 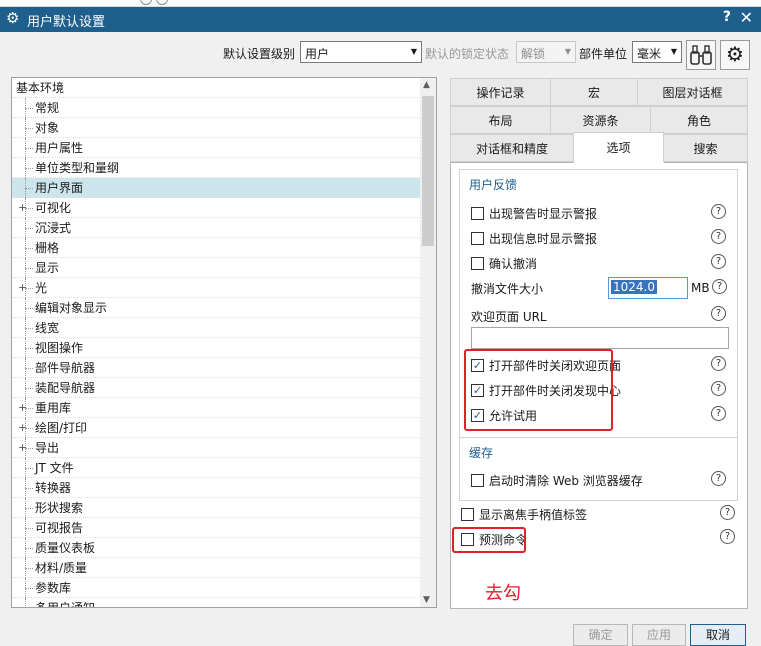 I want to click on unit-select: 毫米 ▼, so click(x=657, y=52).